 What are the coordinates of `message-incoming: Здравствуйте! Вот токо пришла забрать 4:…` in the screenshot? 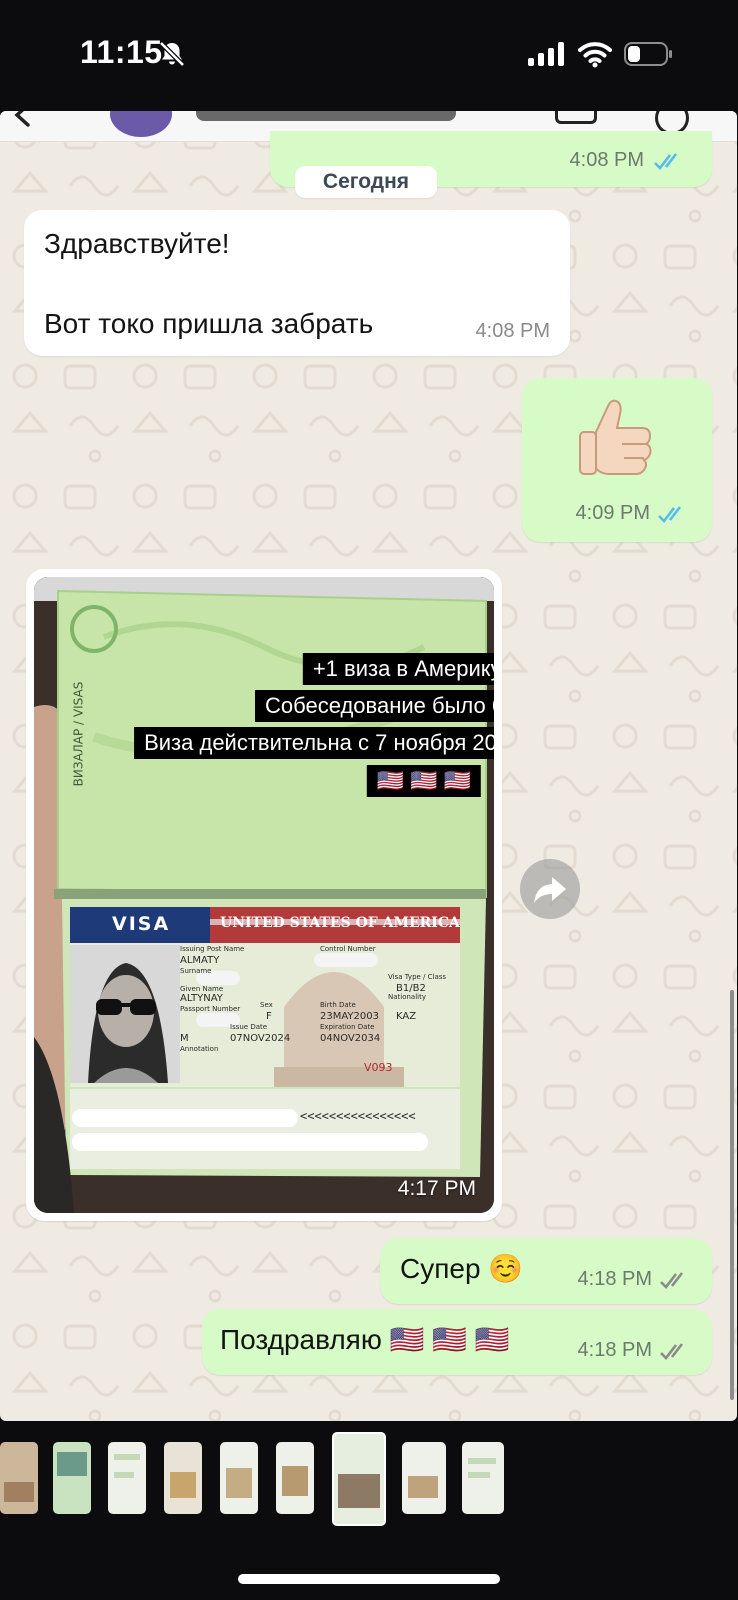 It's located at (297, 283).